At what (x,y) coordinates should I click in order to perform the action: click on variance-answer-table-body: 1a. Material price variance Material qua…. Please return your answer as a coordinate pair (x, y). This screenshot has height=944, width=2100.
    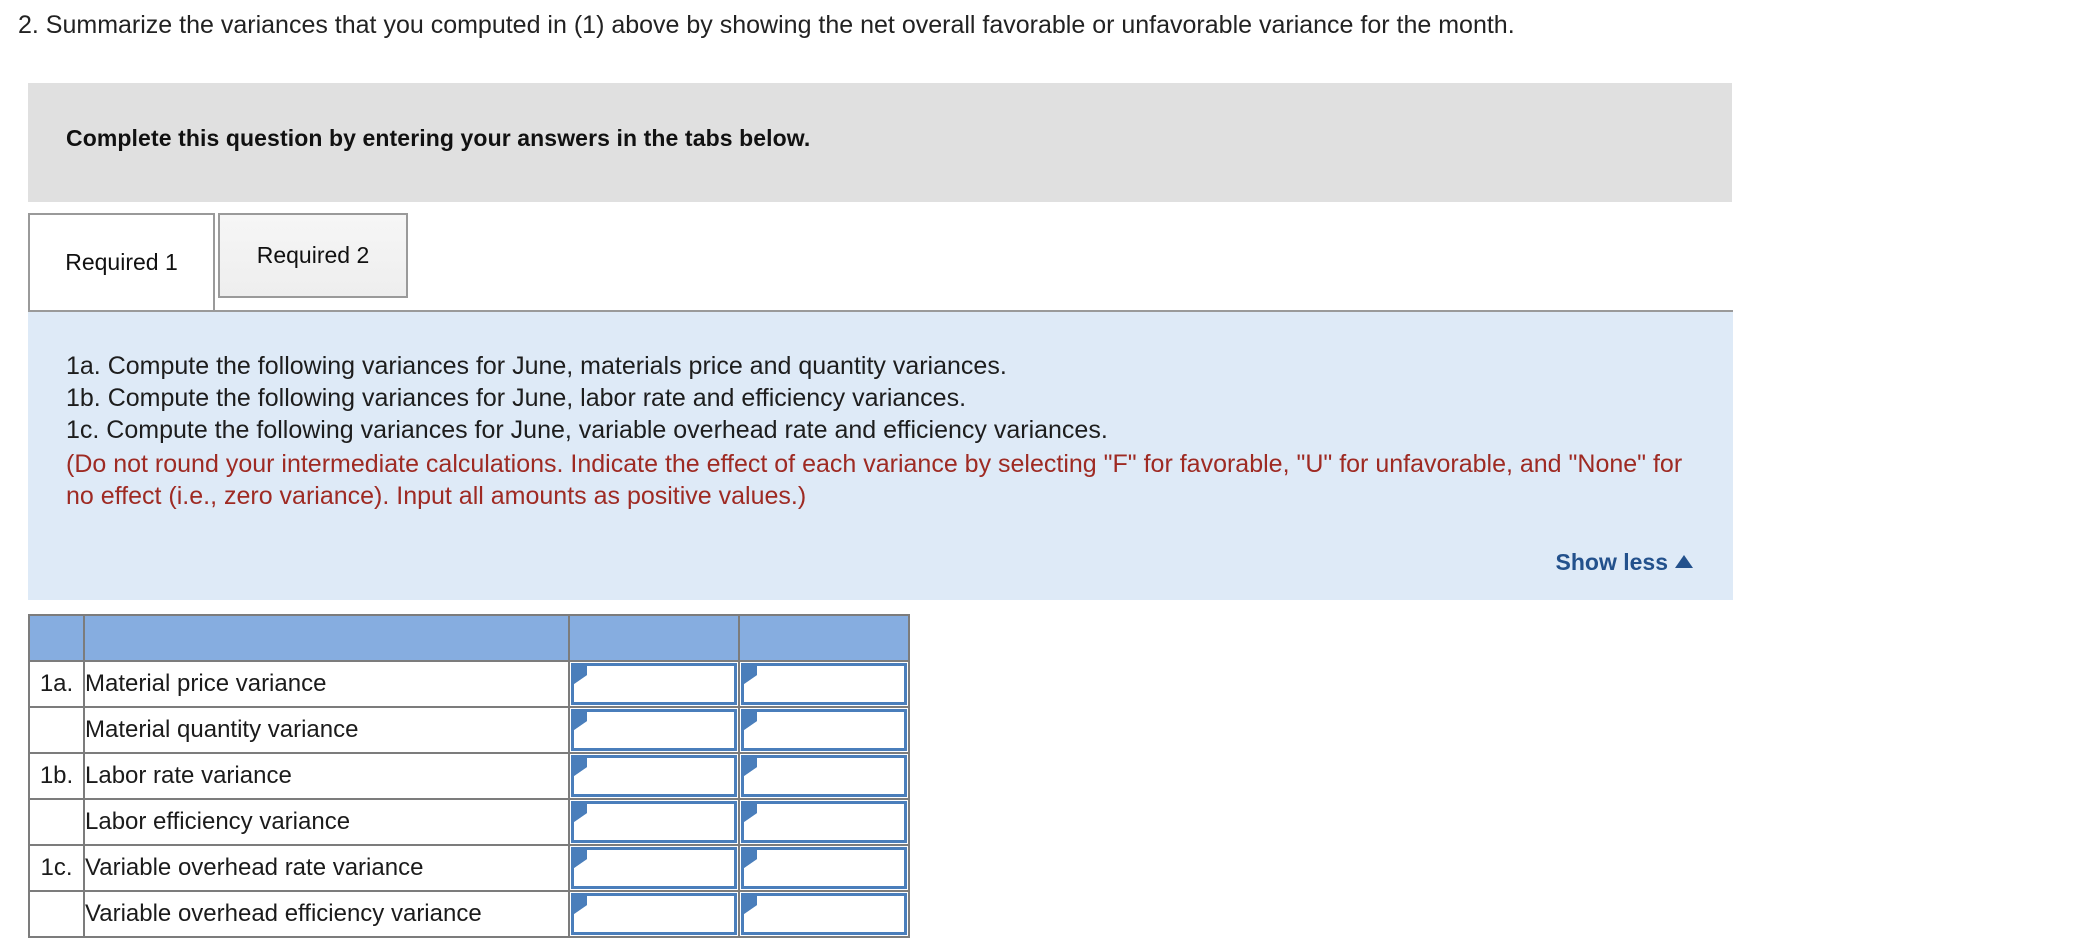
    Looking at the image, I should click on (469, 776).